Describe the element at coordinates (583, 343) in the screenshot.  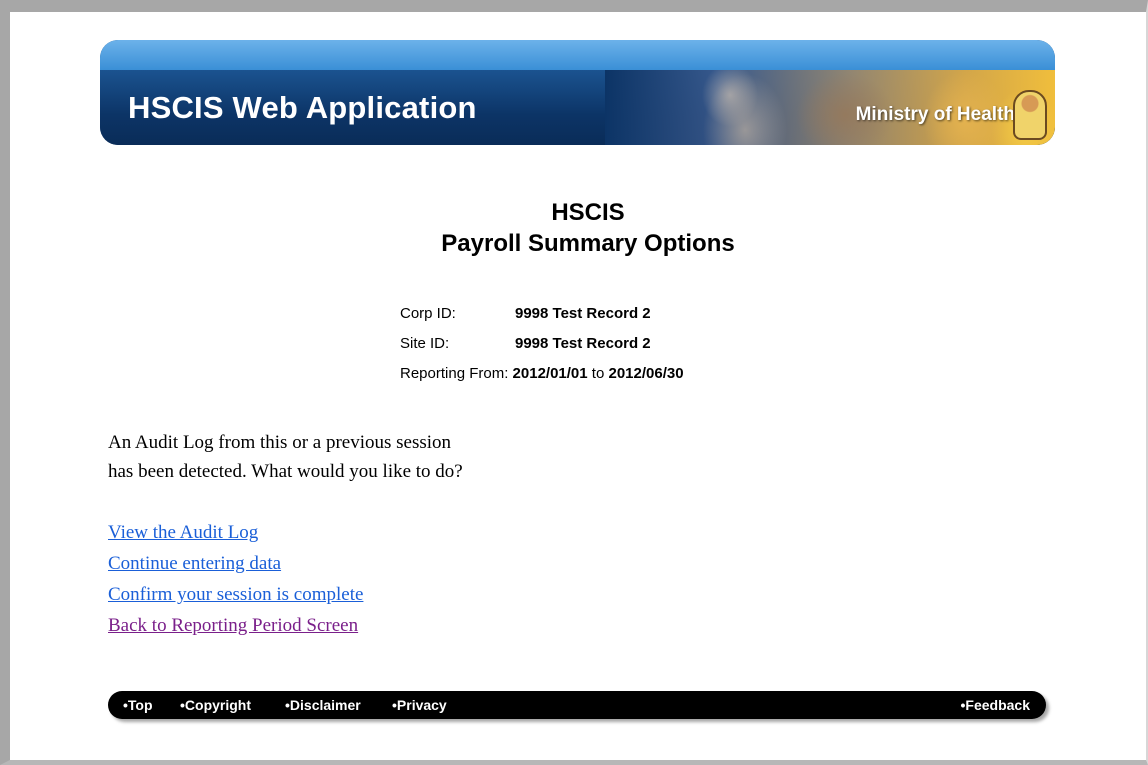
I see `site-id-value: 9998 Test Record 2` at that location.